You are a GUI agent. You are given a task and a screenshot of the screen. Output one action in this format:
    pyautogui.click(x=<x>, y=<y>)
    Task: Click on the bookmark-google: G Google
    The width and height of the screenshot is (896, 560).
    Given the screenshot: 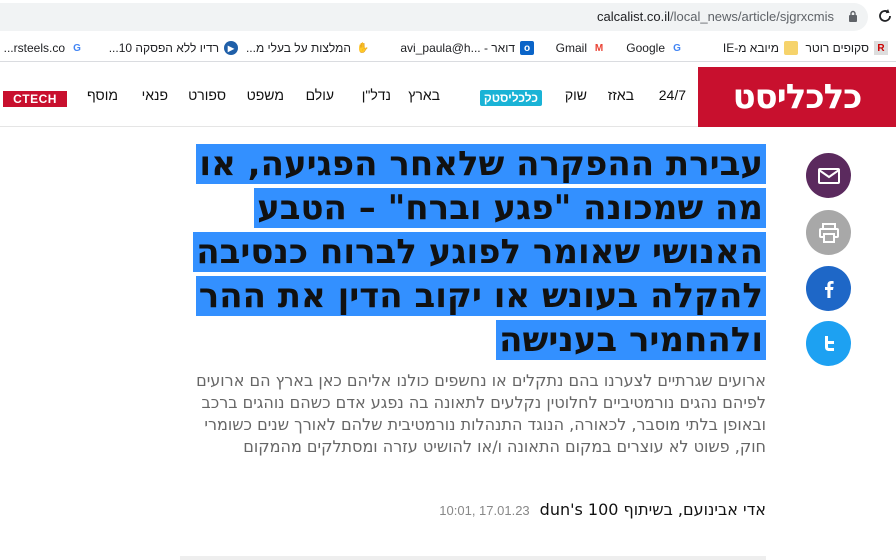 What is the action you would take?
    pyautogui.click(x=655, y=48)
    